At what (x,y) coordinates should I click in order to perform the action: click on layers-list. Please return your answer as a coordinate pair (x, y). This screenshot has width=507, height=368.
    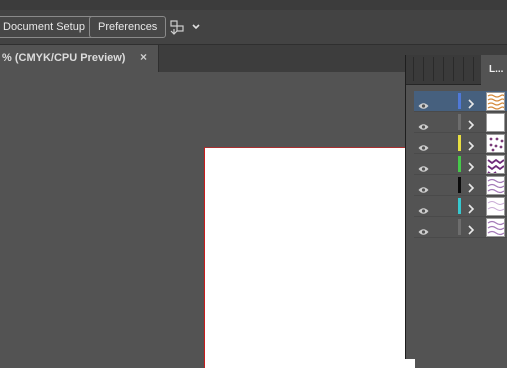
    Looking at the image, I should click on (456, 222).